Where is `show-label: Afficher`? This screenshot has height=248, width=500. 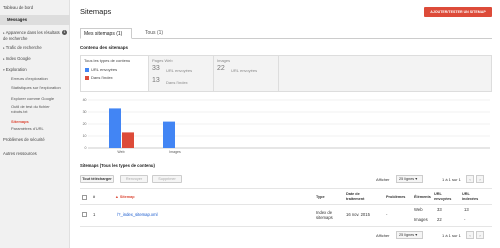
show-label: Afficher is located at coordinates (383, 179).